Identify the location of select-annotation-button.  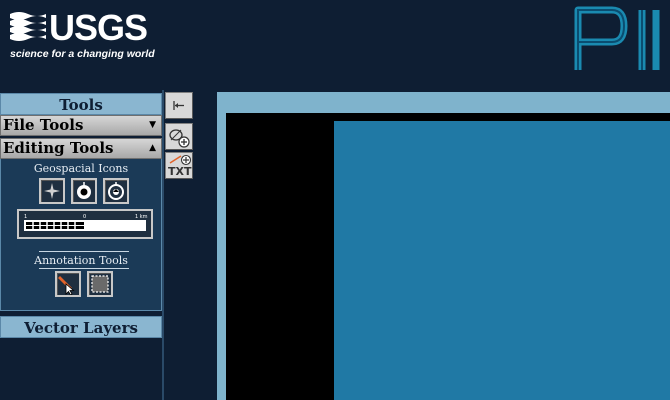
(100, 284).